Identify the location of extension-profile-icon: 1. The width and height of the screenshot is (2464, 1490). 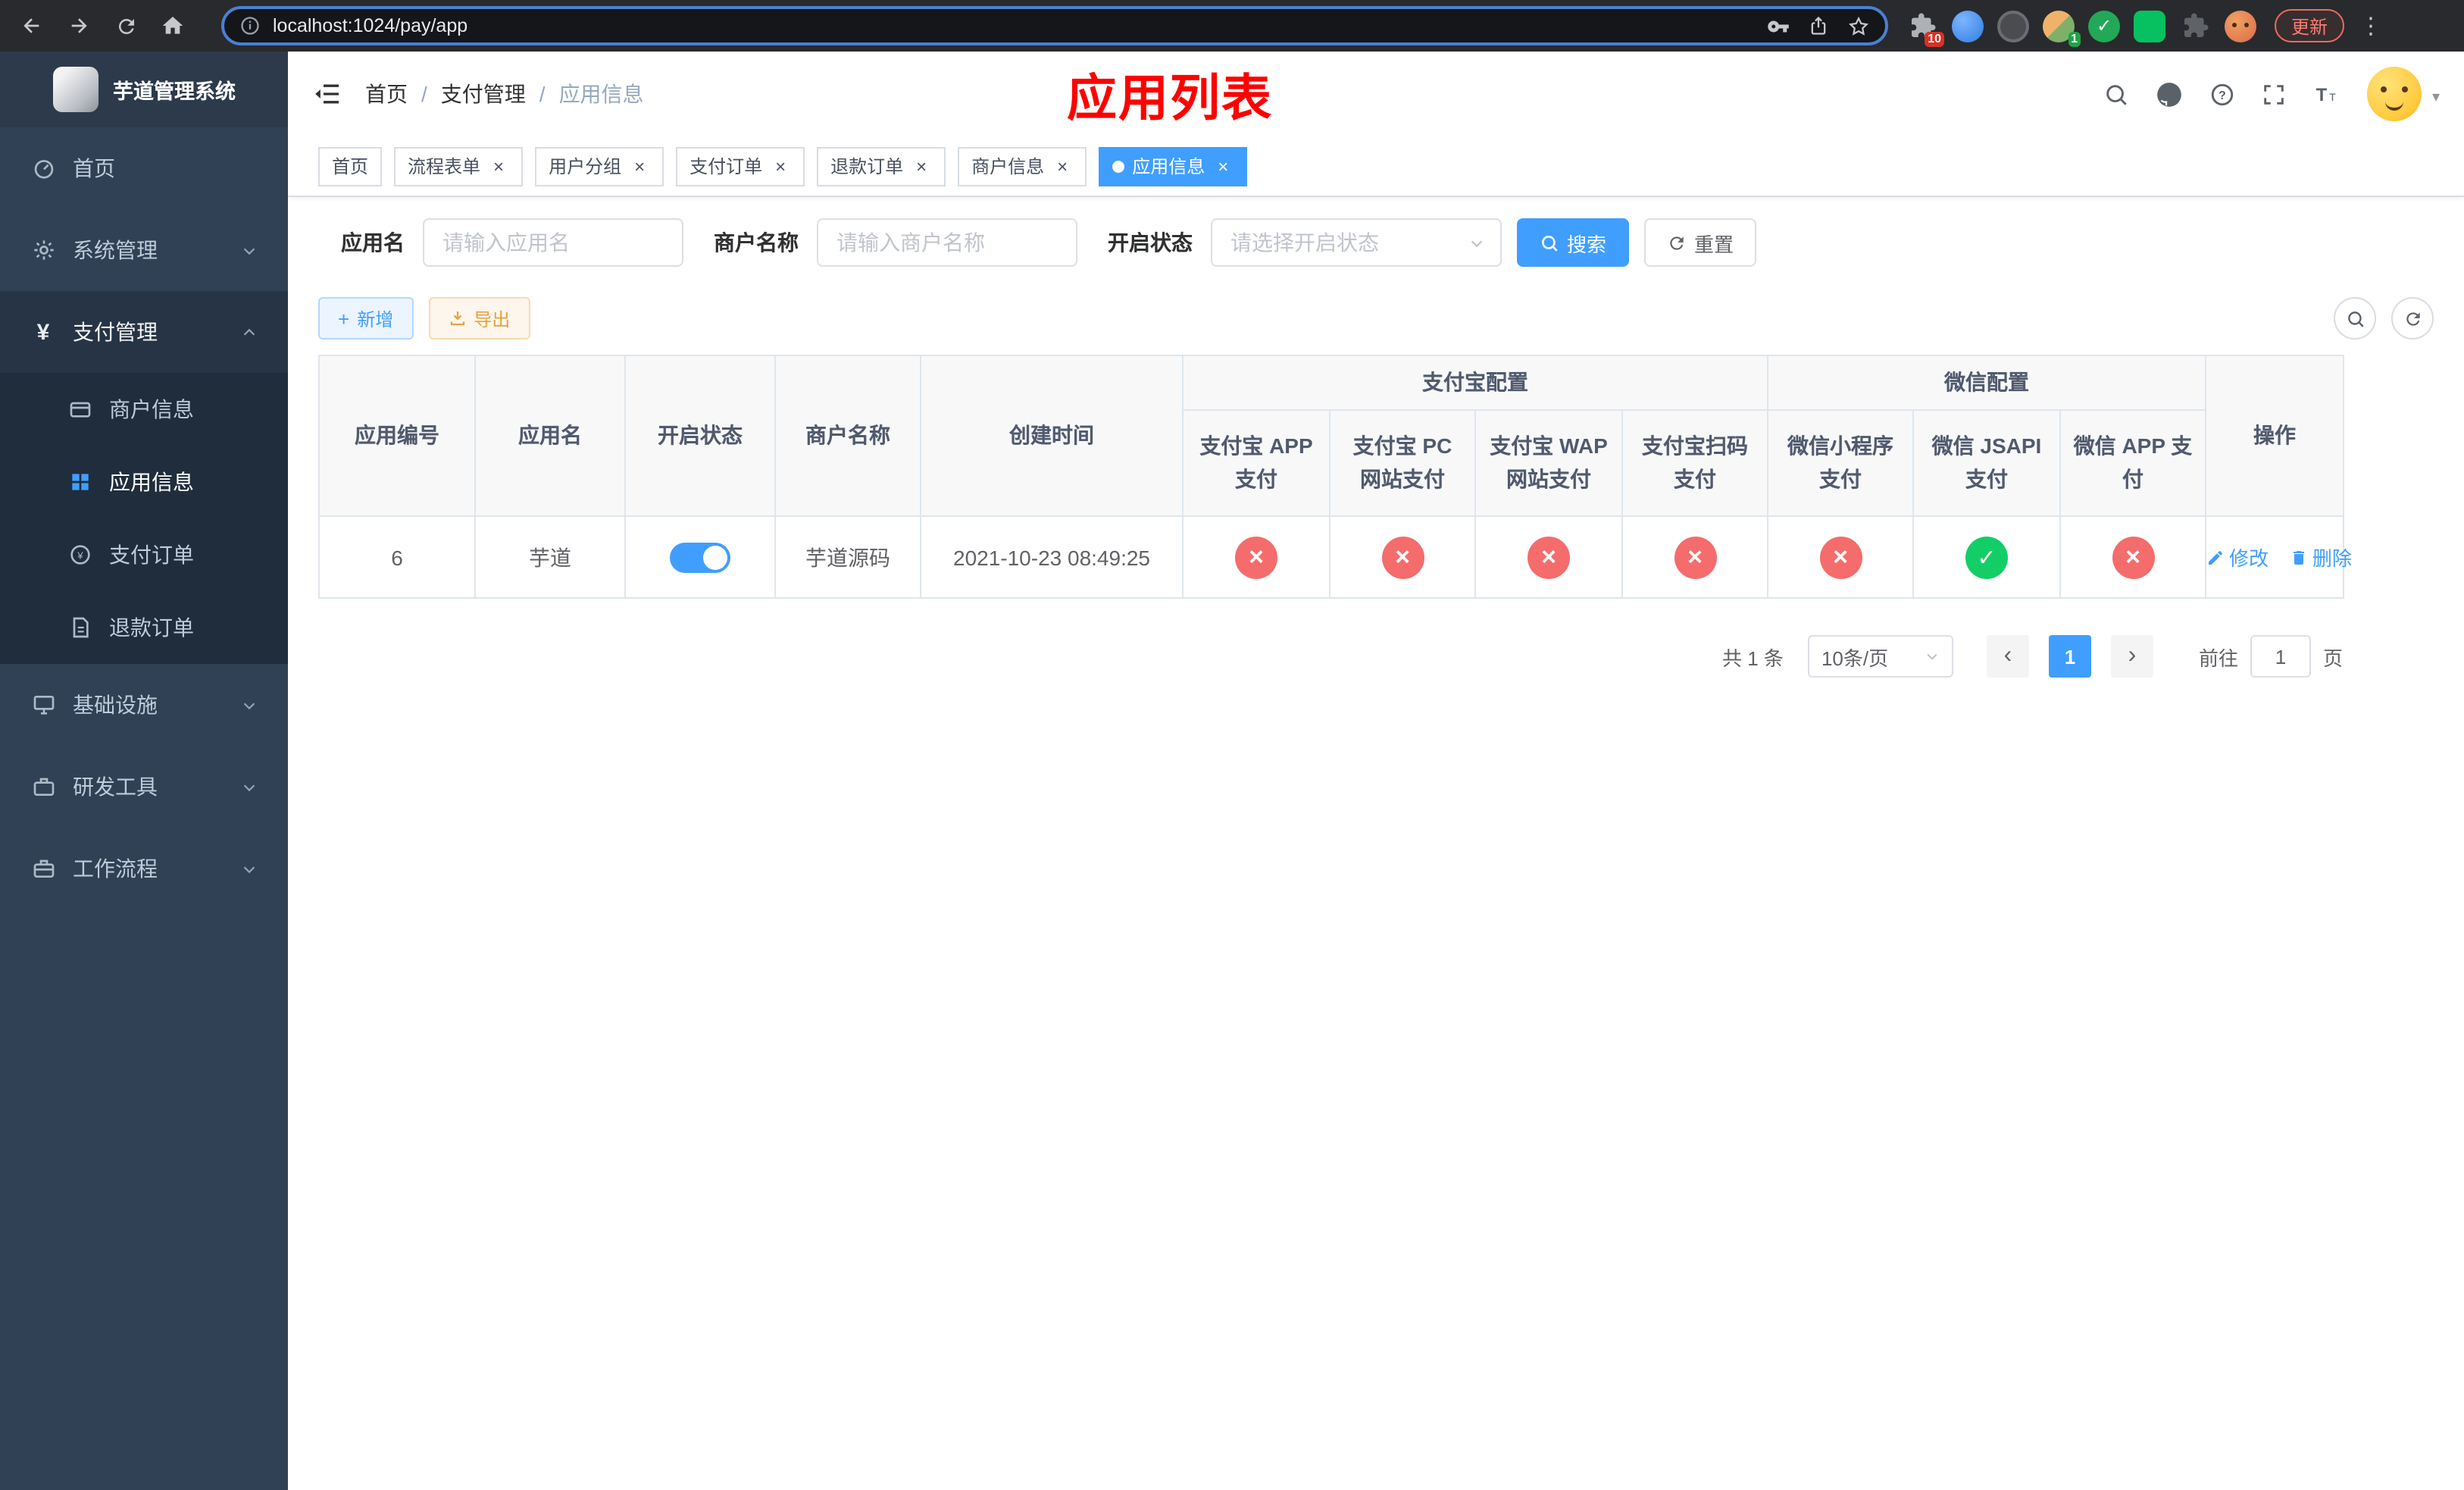
(2062, 28).